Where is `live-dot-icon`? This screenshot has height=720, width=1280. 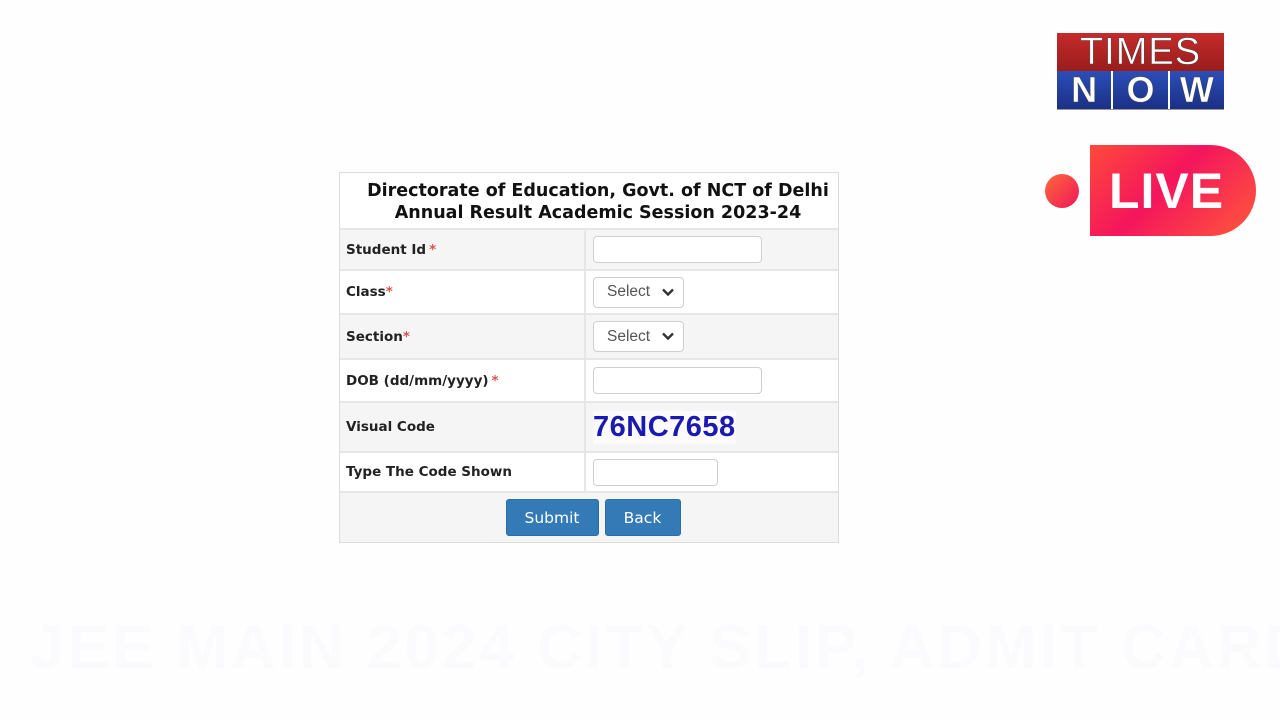
live-dot-icon is located at coordinates (1062, 191).